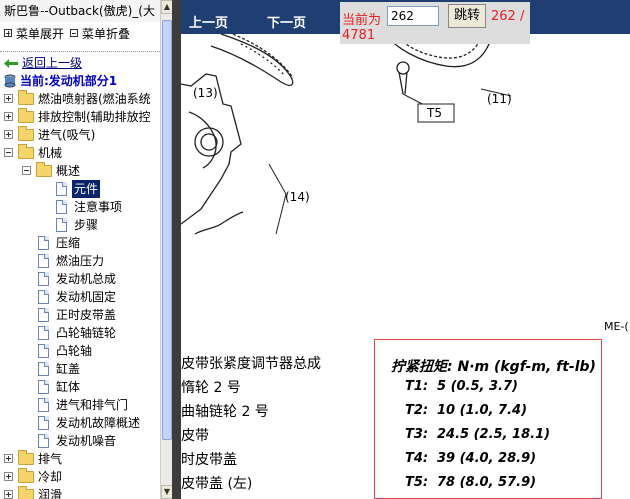 The image size is (630, 499). I want to click on tree-item-components: 元件, so click(80, 189).